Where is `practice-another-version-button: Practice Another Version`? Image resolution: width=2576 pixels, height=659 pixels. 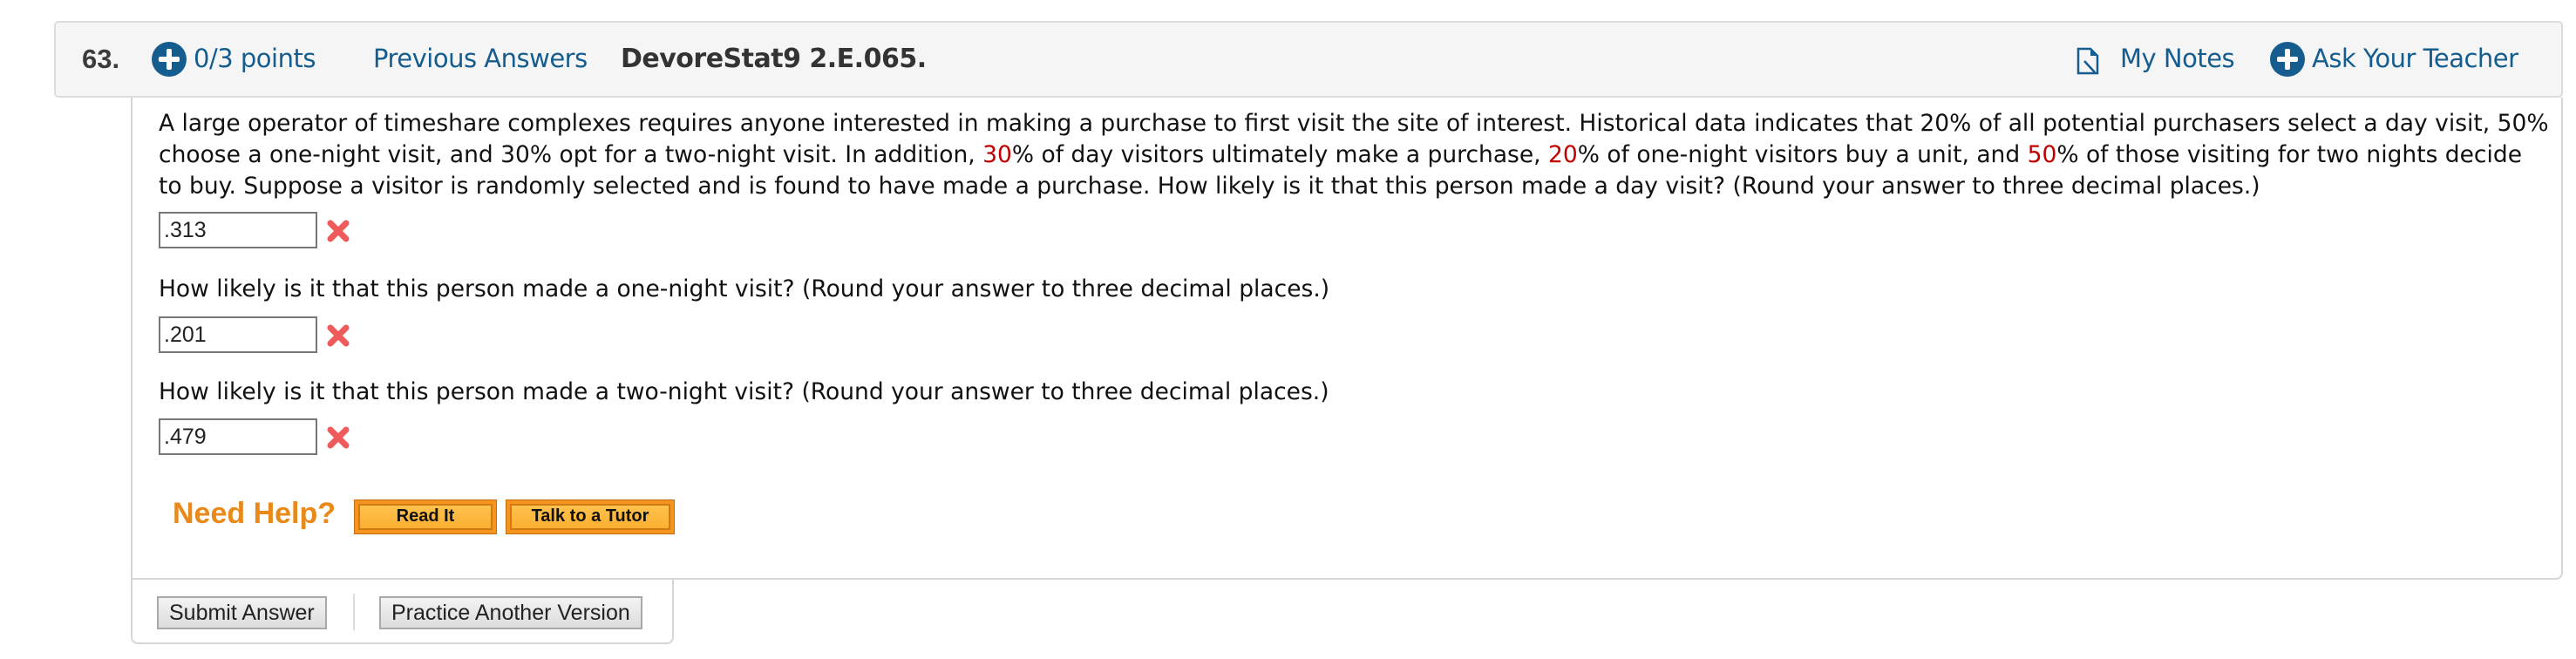 practice-another-version-button: Practice Another Version is located at coordinates (510, 612).